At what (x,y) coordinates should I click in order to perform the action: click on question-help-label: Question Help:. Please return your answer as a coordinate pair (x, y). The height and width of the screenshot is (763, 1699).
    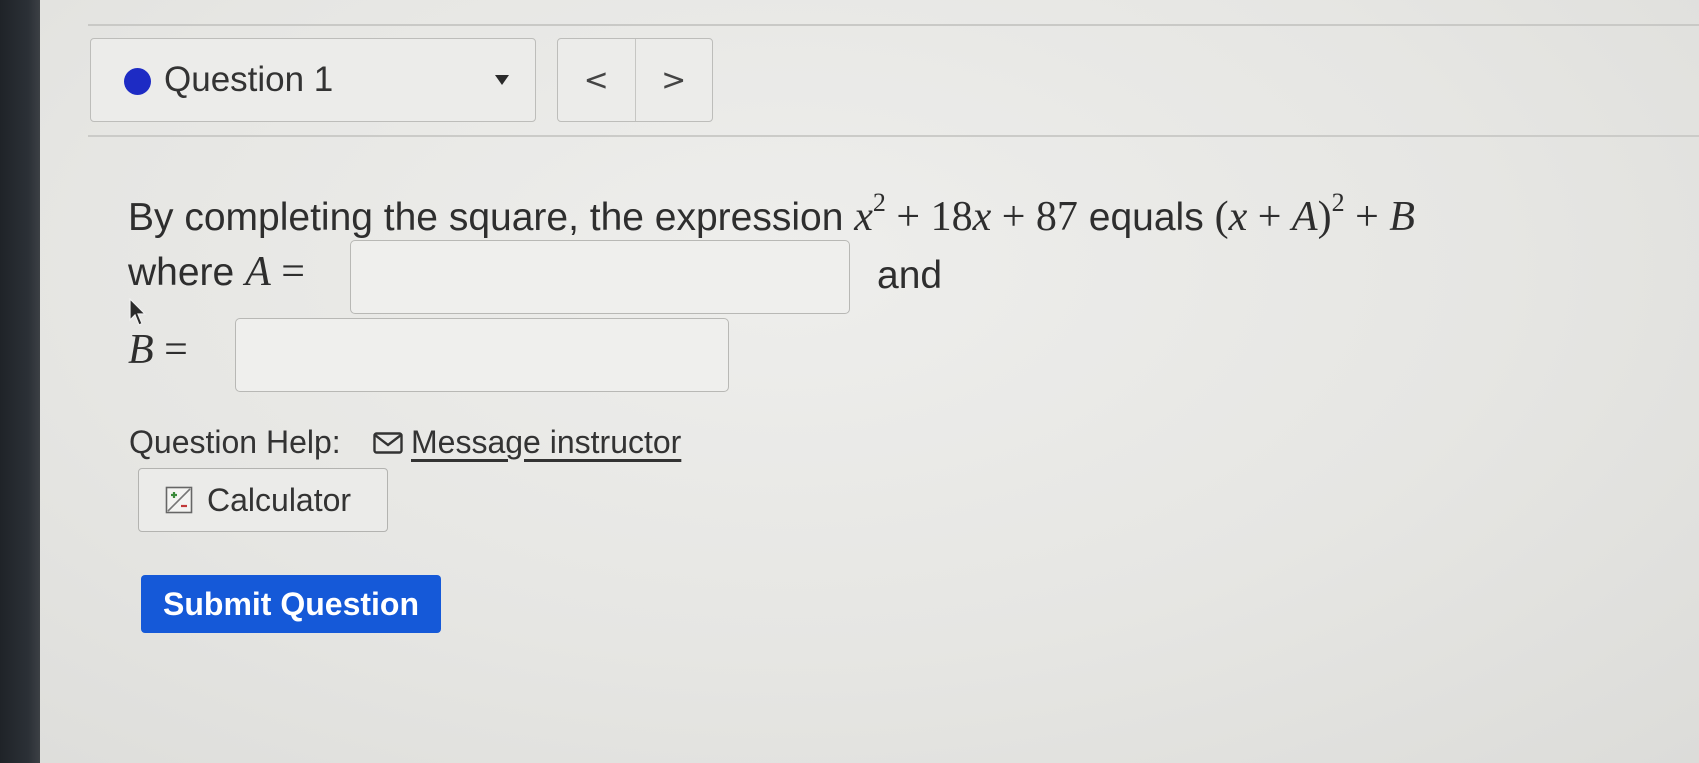
    Looking at the image, I should click on (235, 442).